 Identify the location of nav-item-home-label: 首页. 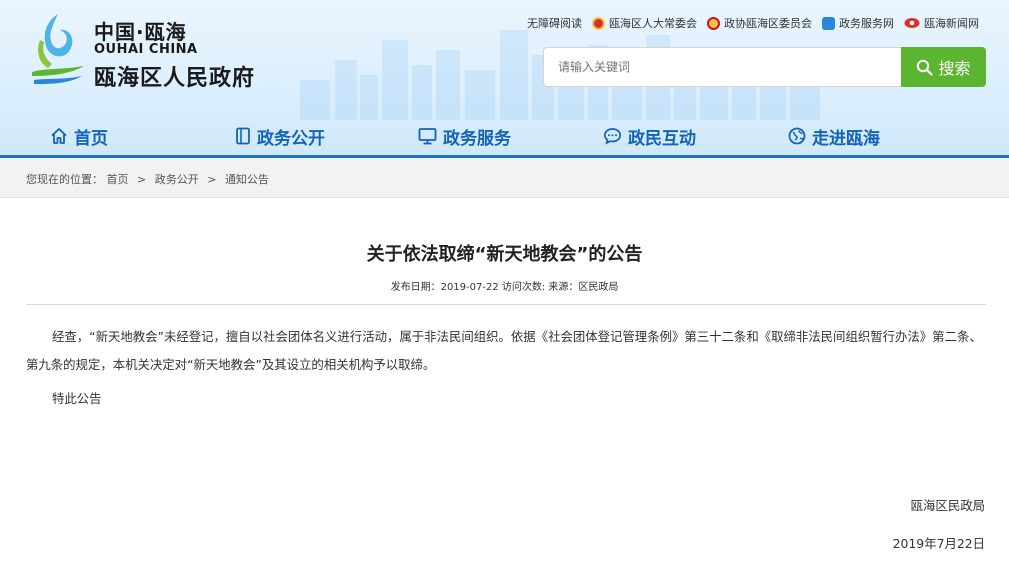
(91, 138).